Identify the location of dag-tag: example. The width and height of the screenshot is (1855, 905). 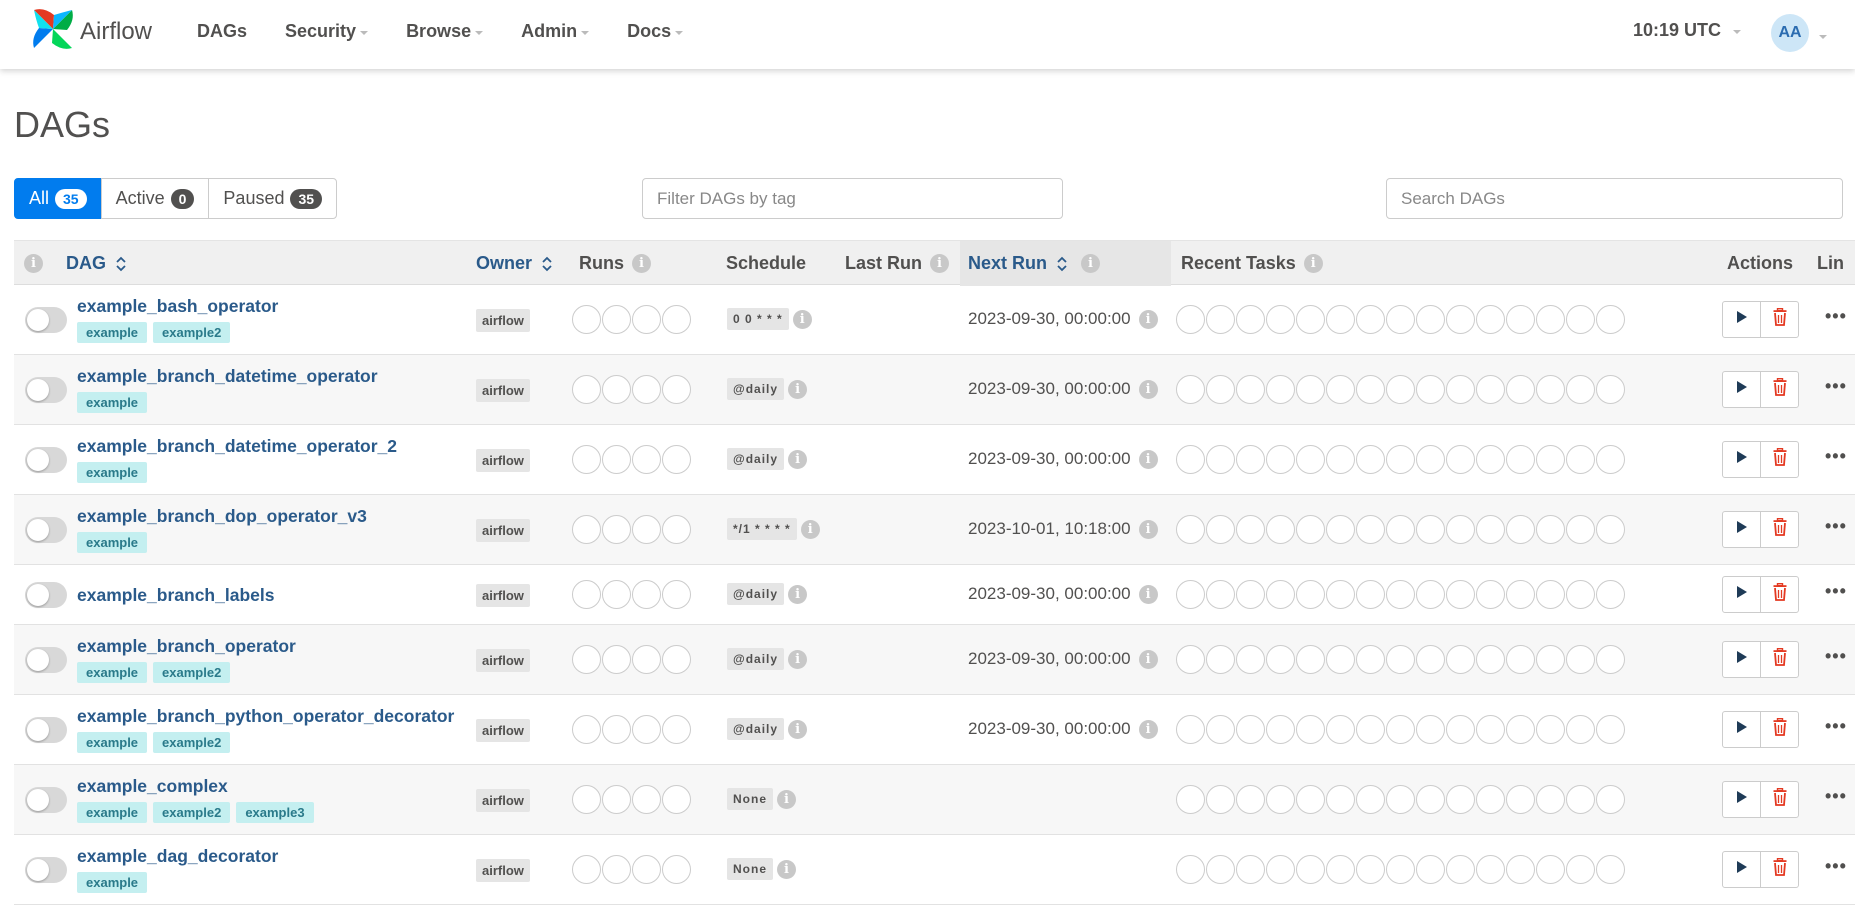
(112, 472).